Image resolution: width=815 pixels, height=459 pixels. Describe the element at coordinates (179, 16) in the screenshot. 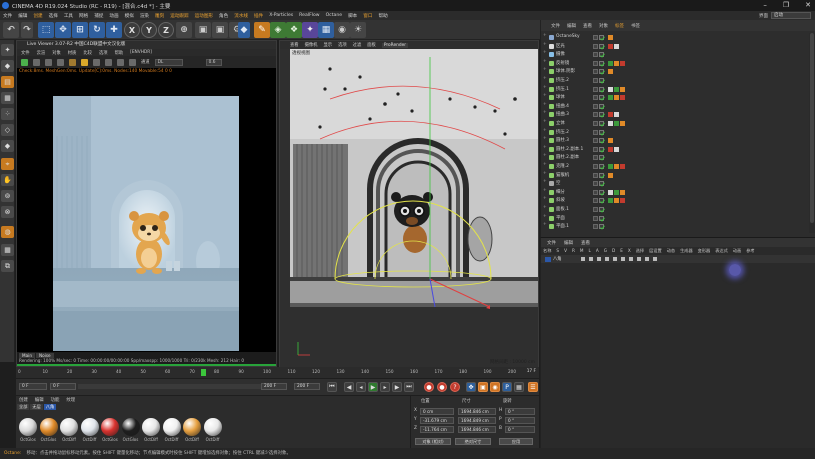

I see `menu-item: 运动跟踪` at that location.